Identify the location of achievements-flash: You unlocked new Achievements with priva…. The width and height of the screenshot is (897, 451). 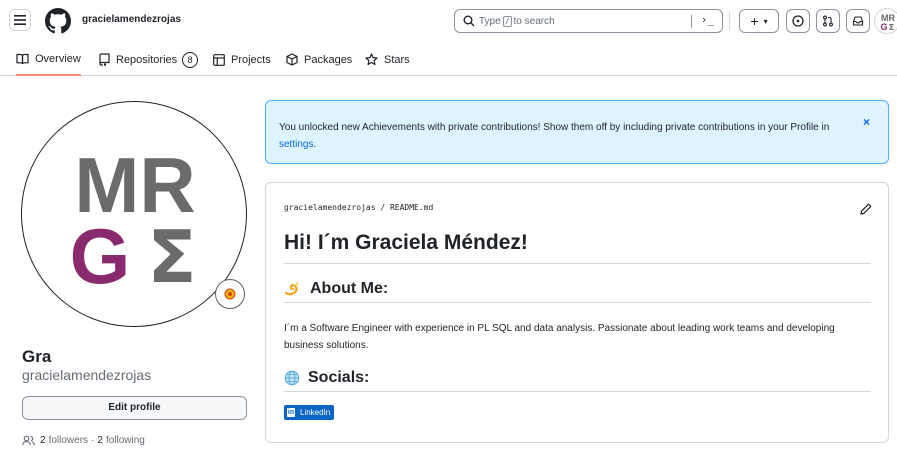
(577, 132).